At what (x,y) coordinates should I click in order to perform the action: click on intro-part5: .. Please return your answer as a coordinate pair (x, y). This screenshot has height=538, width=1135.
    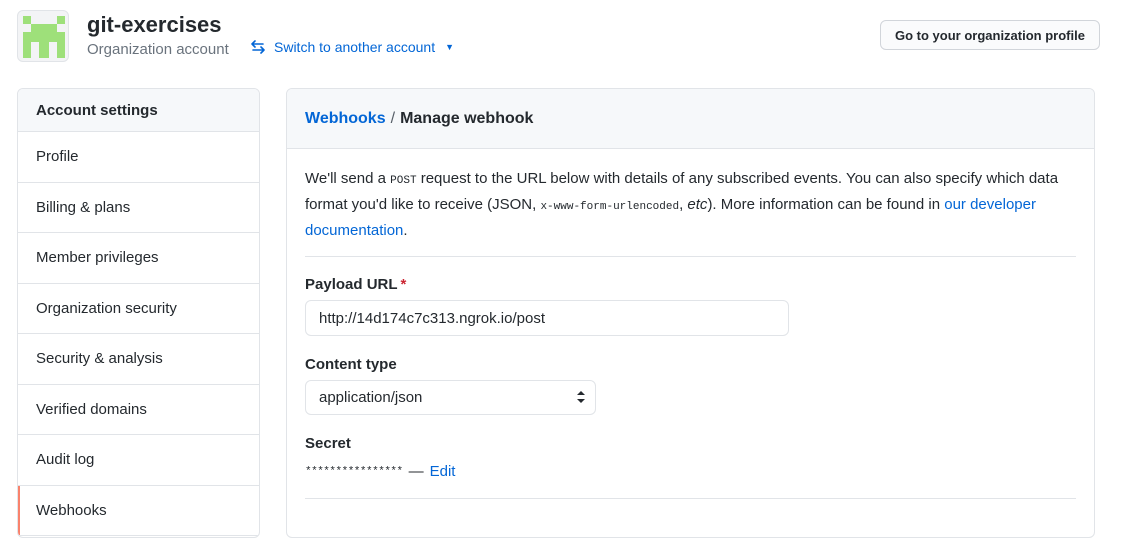
    Looking at the image, I should click on (405, 230).